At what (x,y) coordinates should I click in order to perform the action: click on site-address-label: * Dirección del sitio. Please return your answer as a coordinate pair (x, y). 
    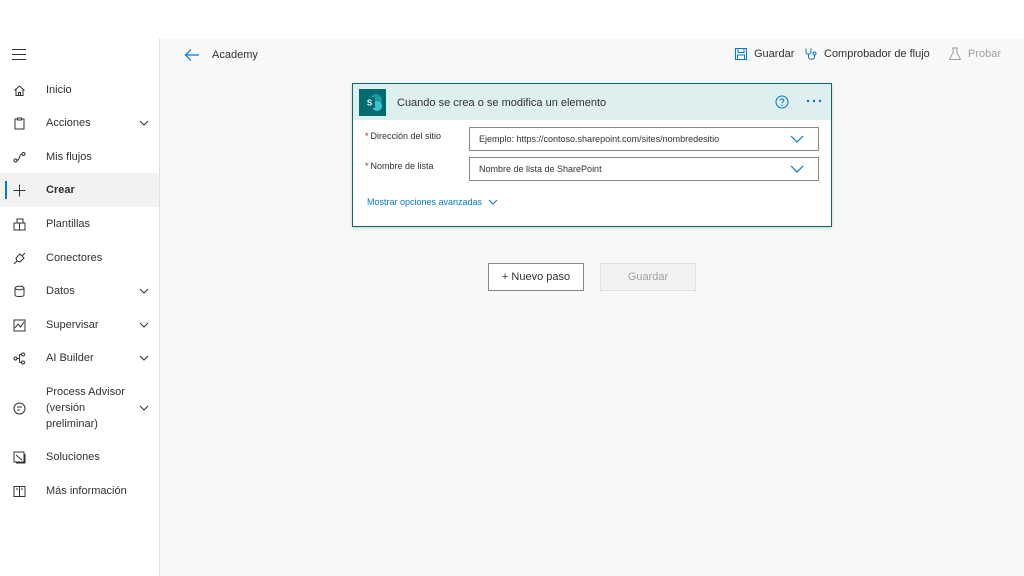
    Looking at the image, I should click on (403, 136).